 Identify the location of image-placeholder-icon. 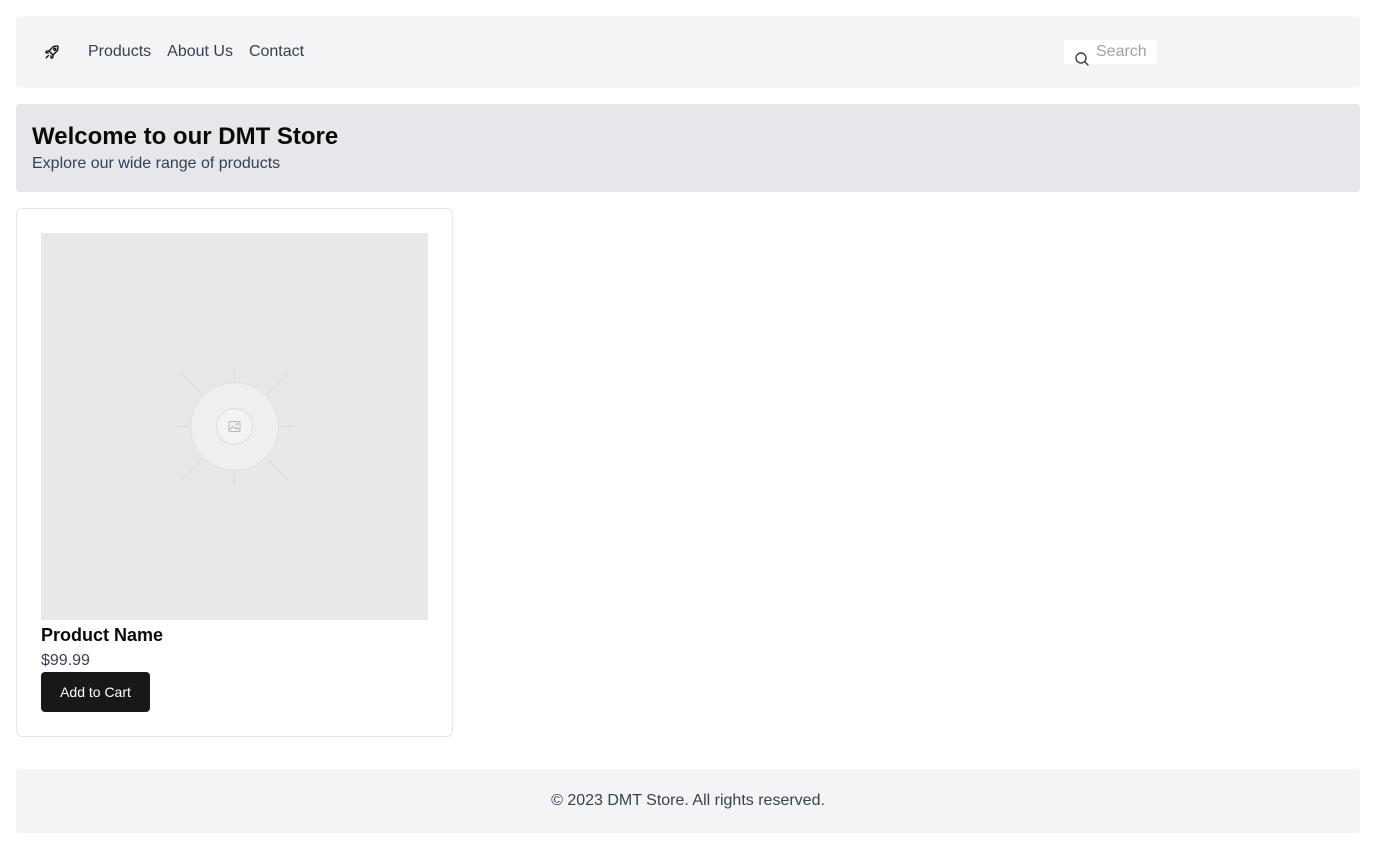
(234, 426).